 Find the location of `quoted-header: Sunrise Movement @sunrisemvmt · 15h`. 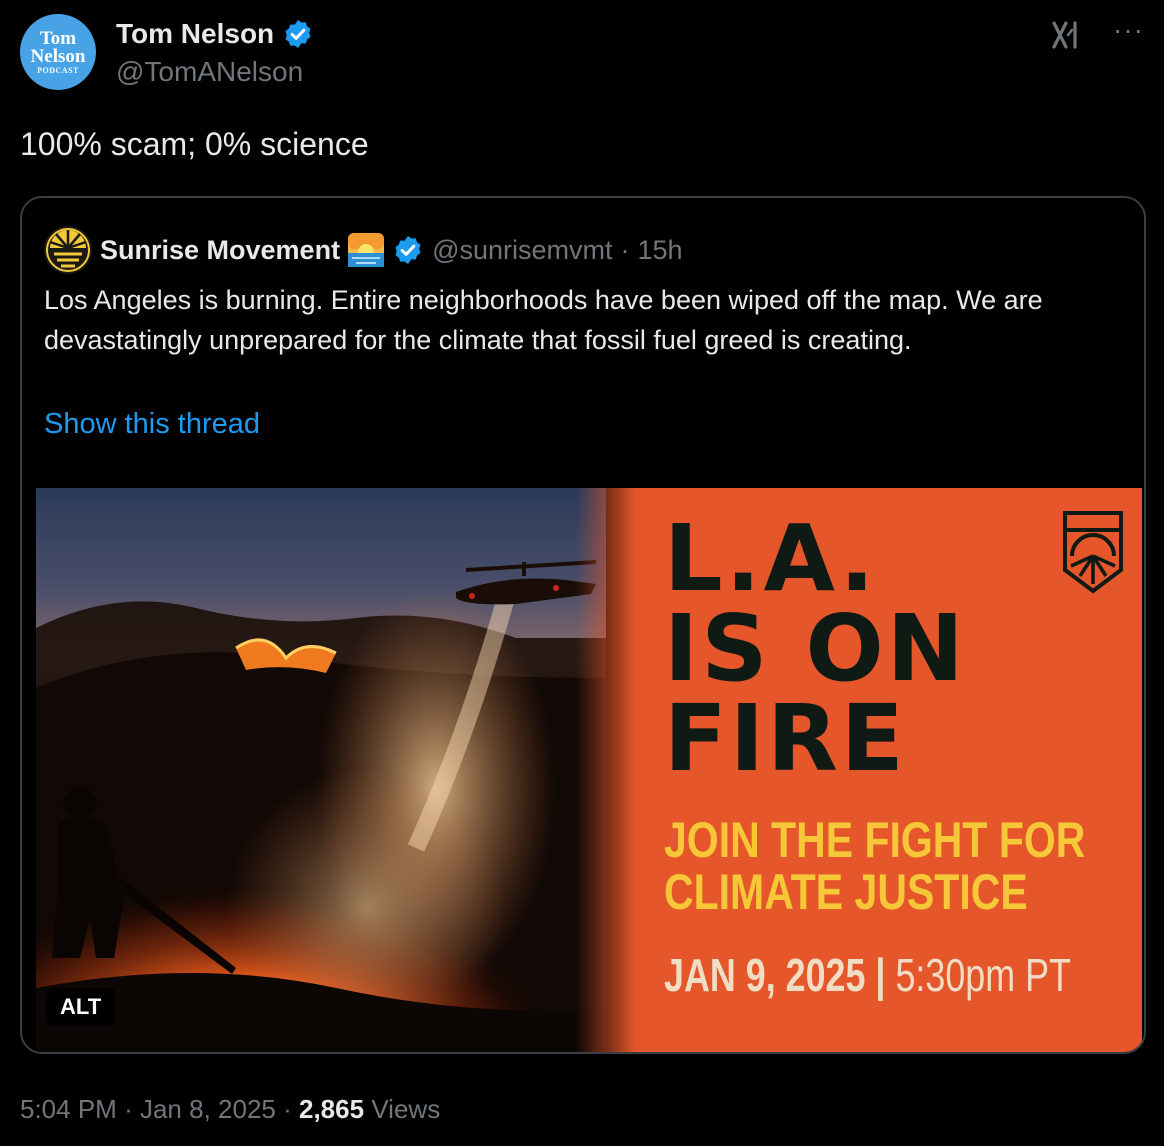

quoted-header: Sunrise Movement @sunrisemvmt · 15h is located at coordinates (363, 250).